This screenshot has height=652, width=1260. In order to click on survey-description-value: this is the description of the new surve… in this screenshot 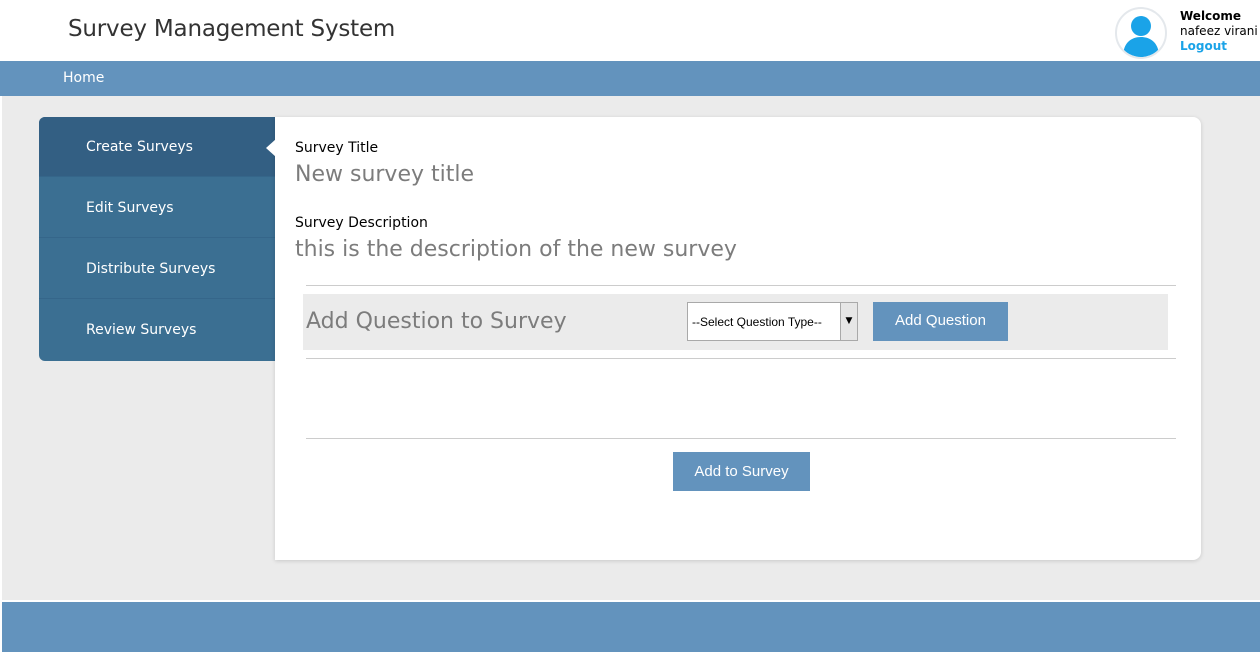, I will do `click(516, 249)`.